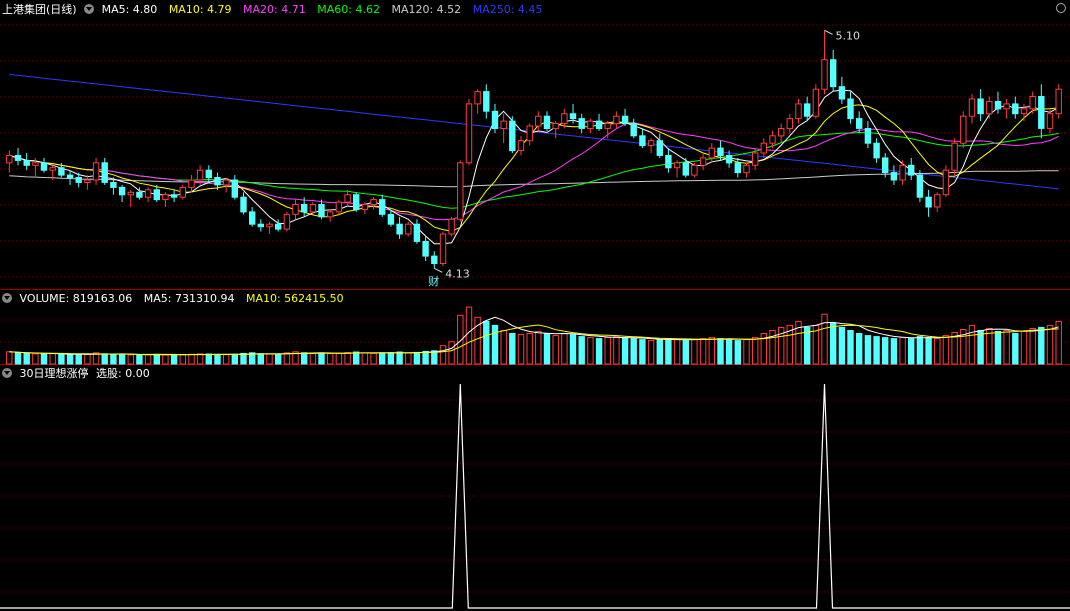 The width and height of the screenshot is (1070, 611). I want to click on low-label: 4.13, so click(457, 273).